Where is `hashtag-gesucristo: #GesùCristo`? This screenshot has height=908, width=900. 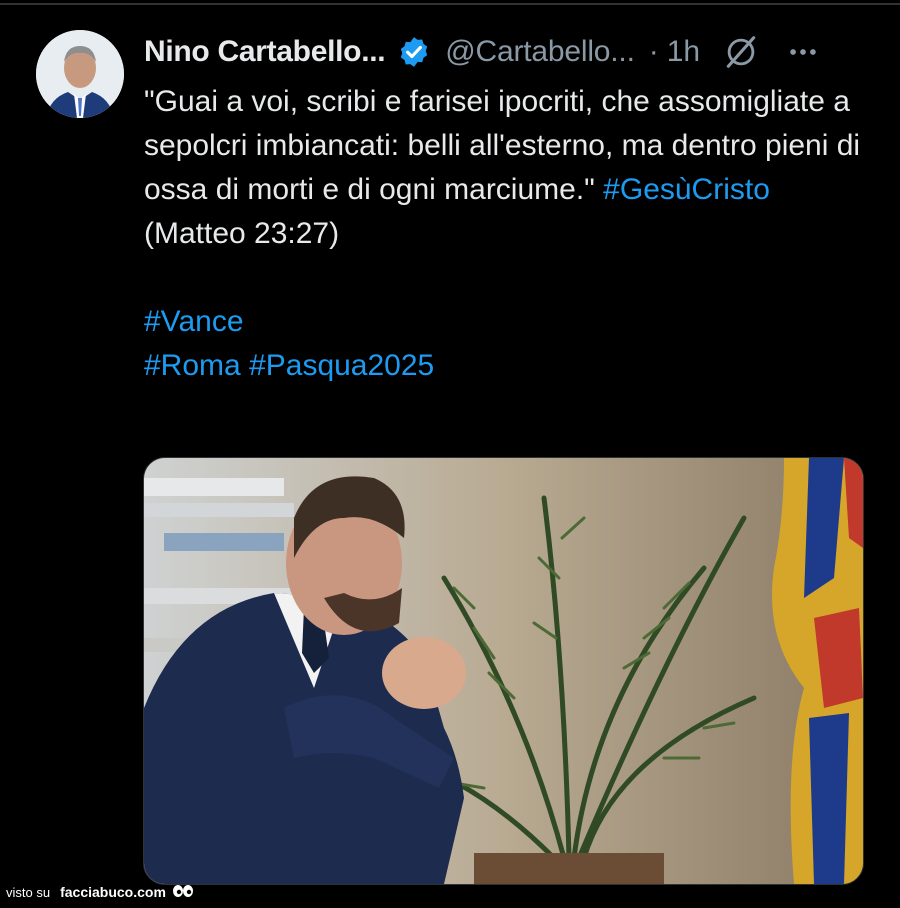
hashtag-gesucristo: #GesùCristo is located at coordinates (686, 189).